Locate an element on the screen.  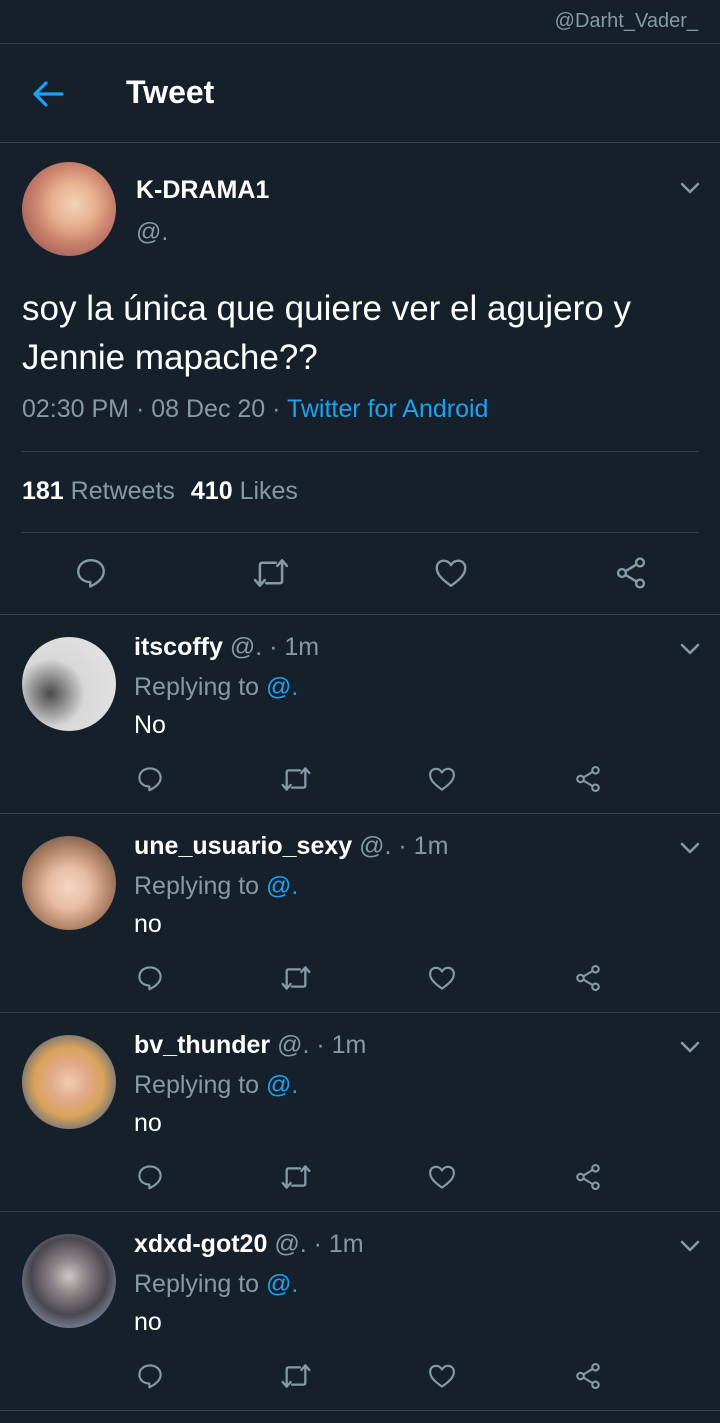
likes-stat: 410 Likes is located at coordinates (244, 491).